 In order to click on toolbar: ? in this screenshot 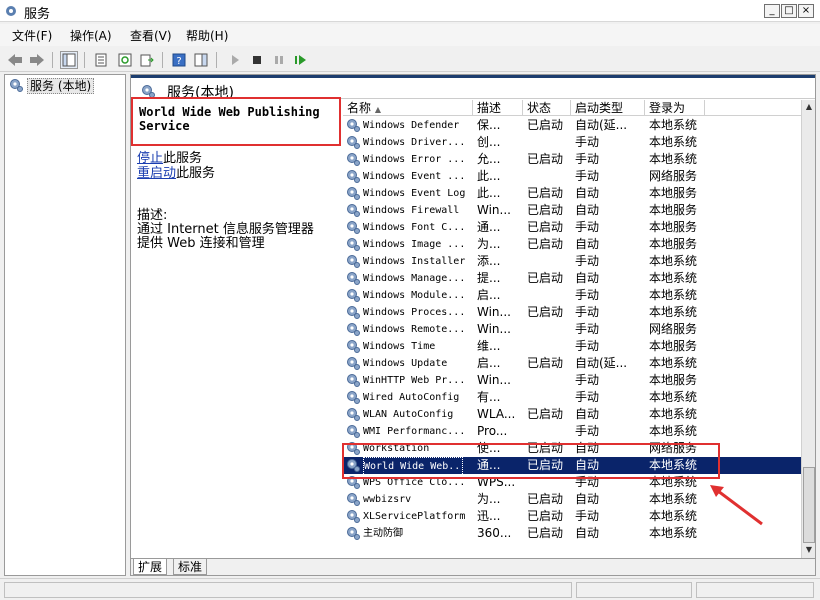, I will do `click(410, 60)`.